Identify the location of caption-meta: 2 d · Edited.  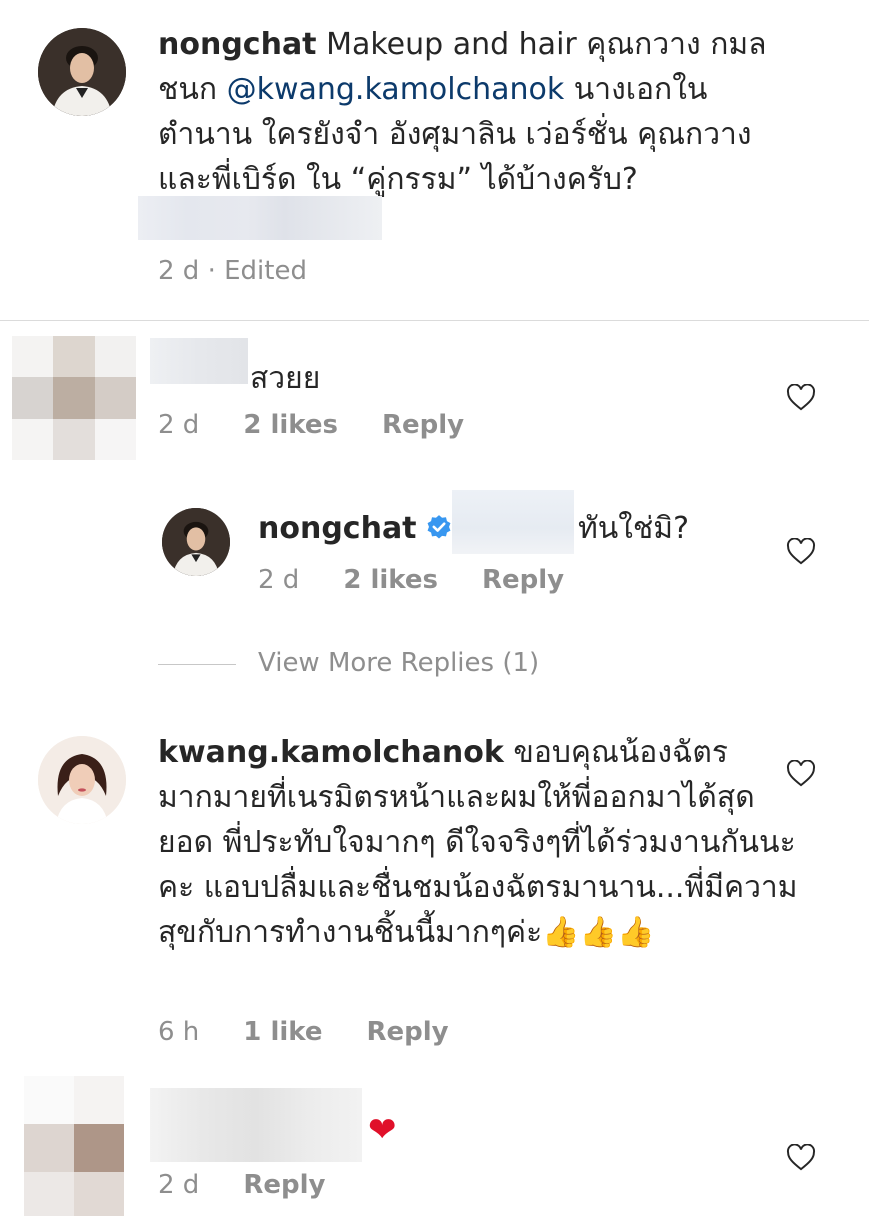
(232, 271).